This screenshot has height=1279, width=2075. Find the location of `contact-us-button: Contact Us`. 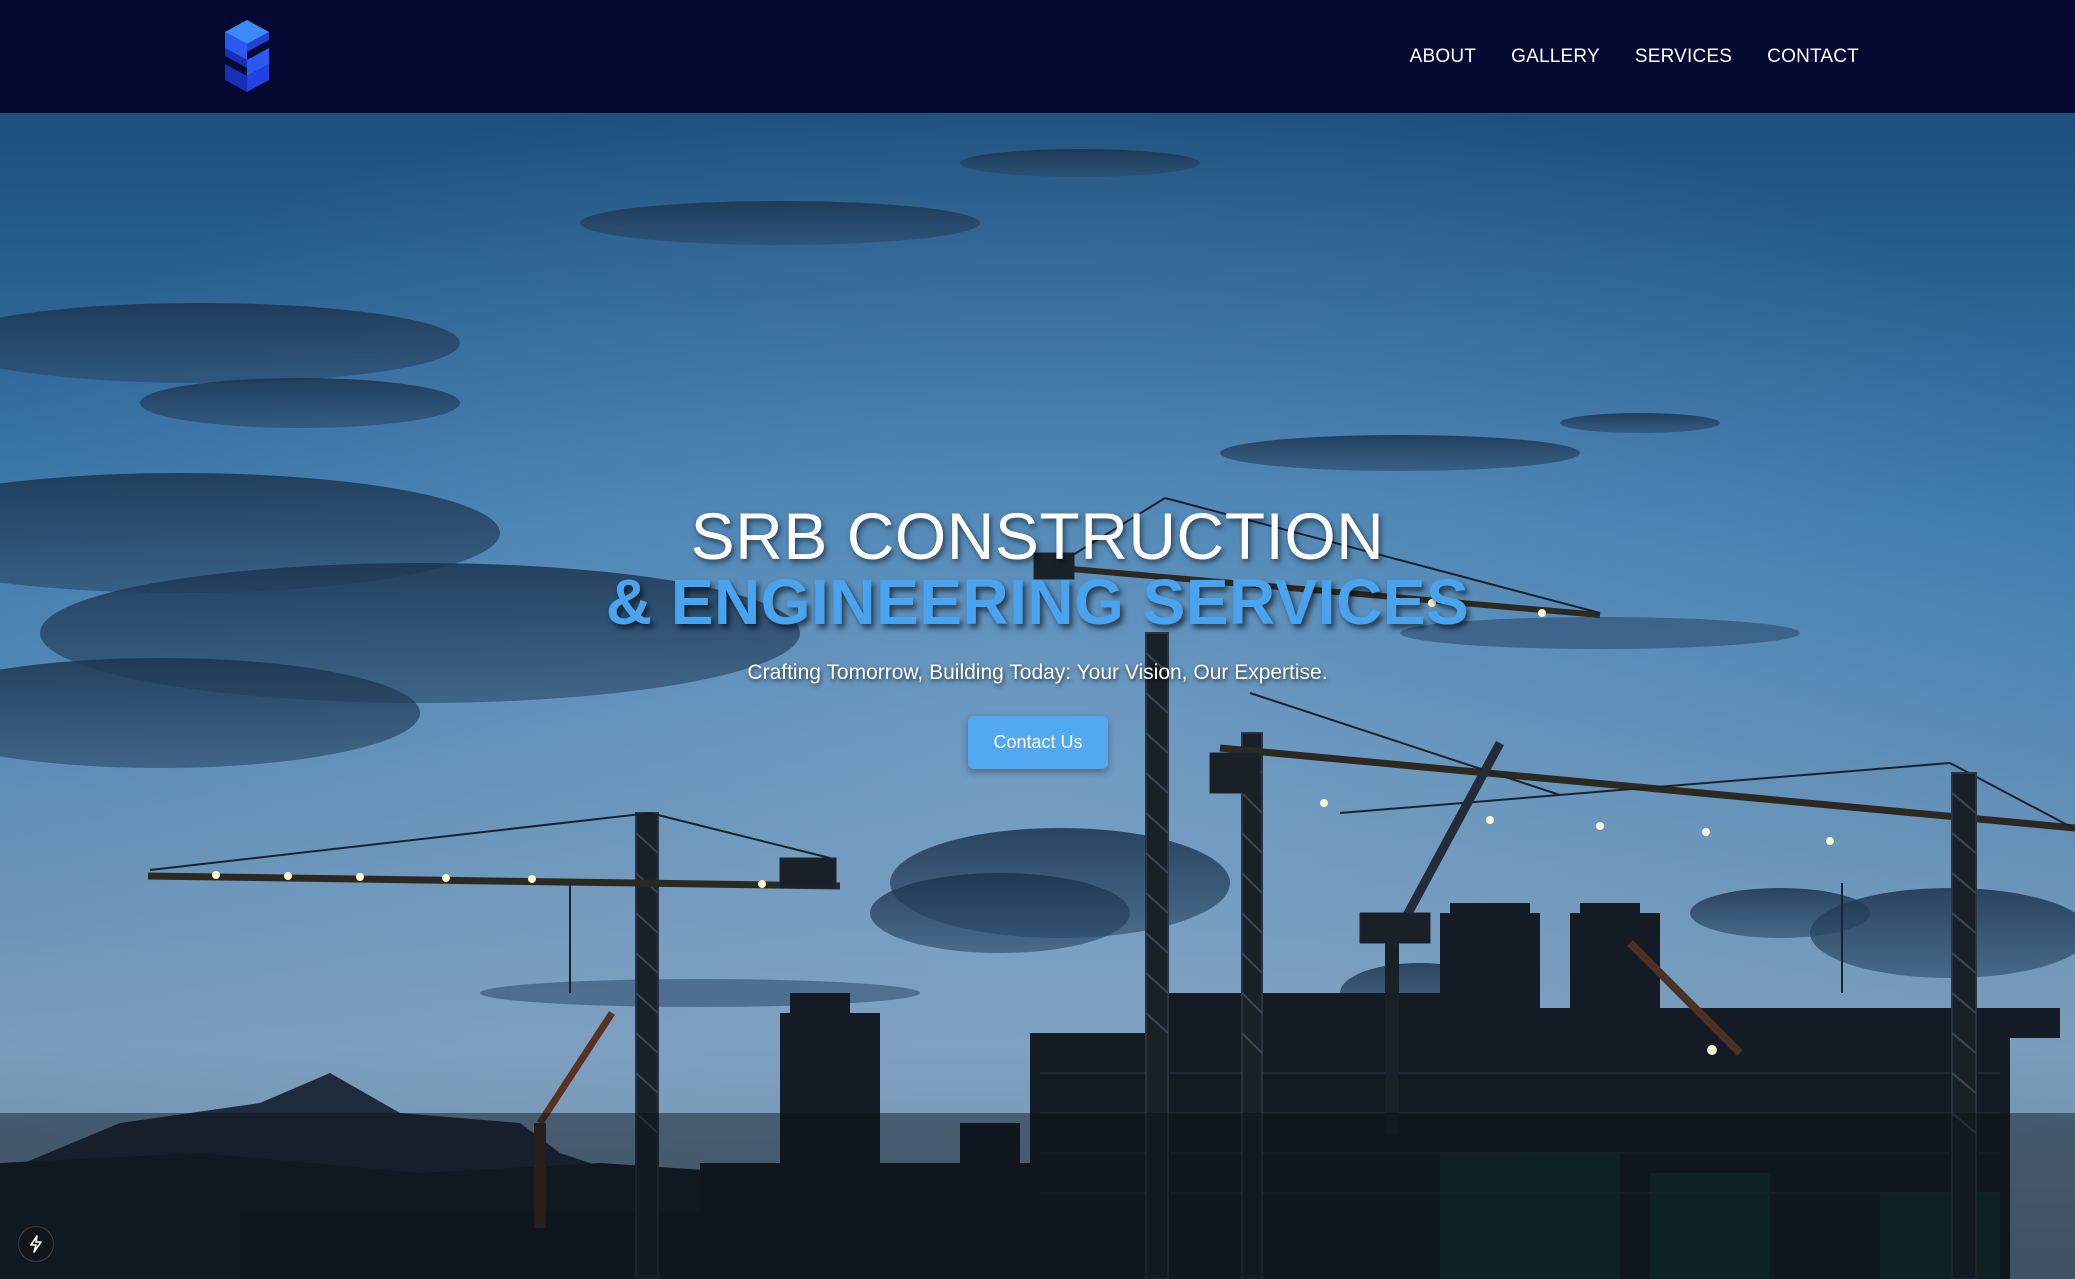

contact-us-button: Contact Us is located at coordinates (1038, 742).